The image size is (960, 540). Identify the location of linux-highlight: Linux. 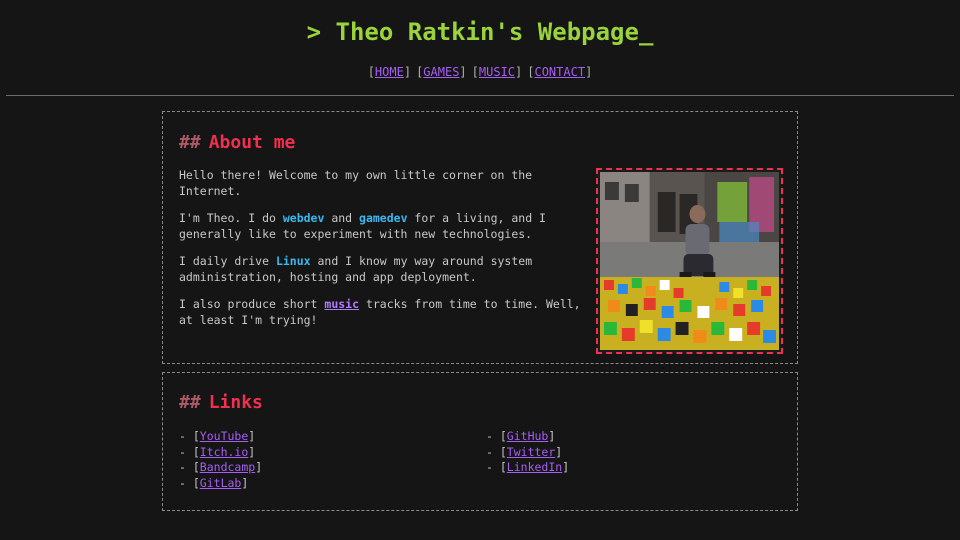
(293, 261).